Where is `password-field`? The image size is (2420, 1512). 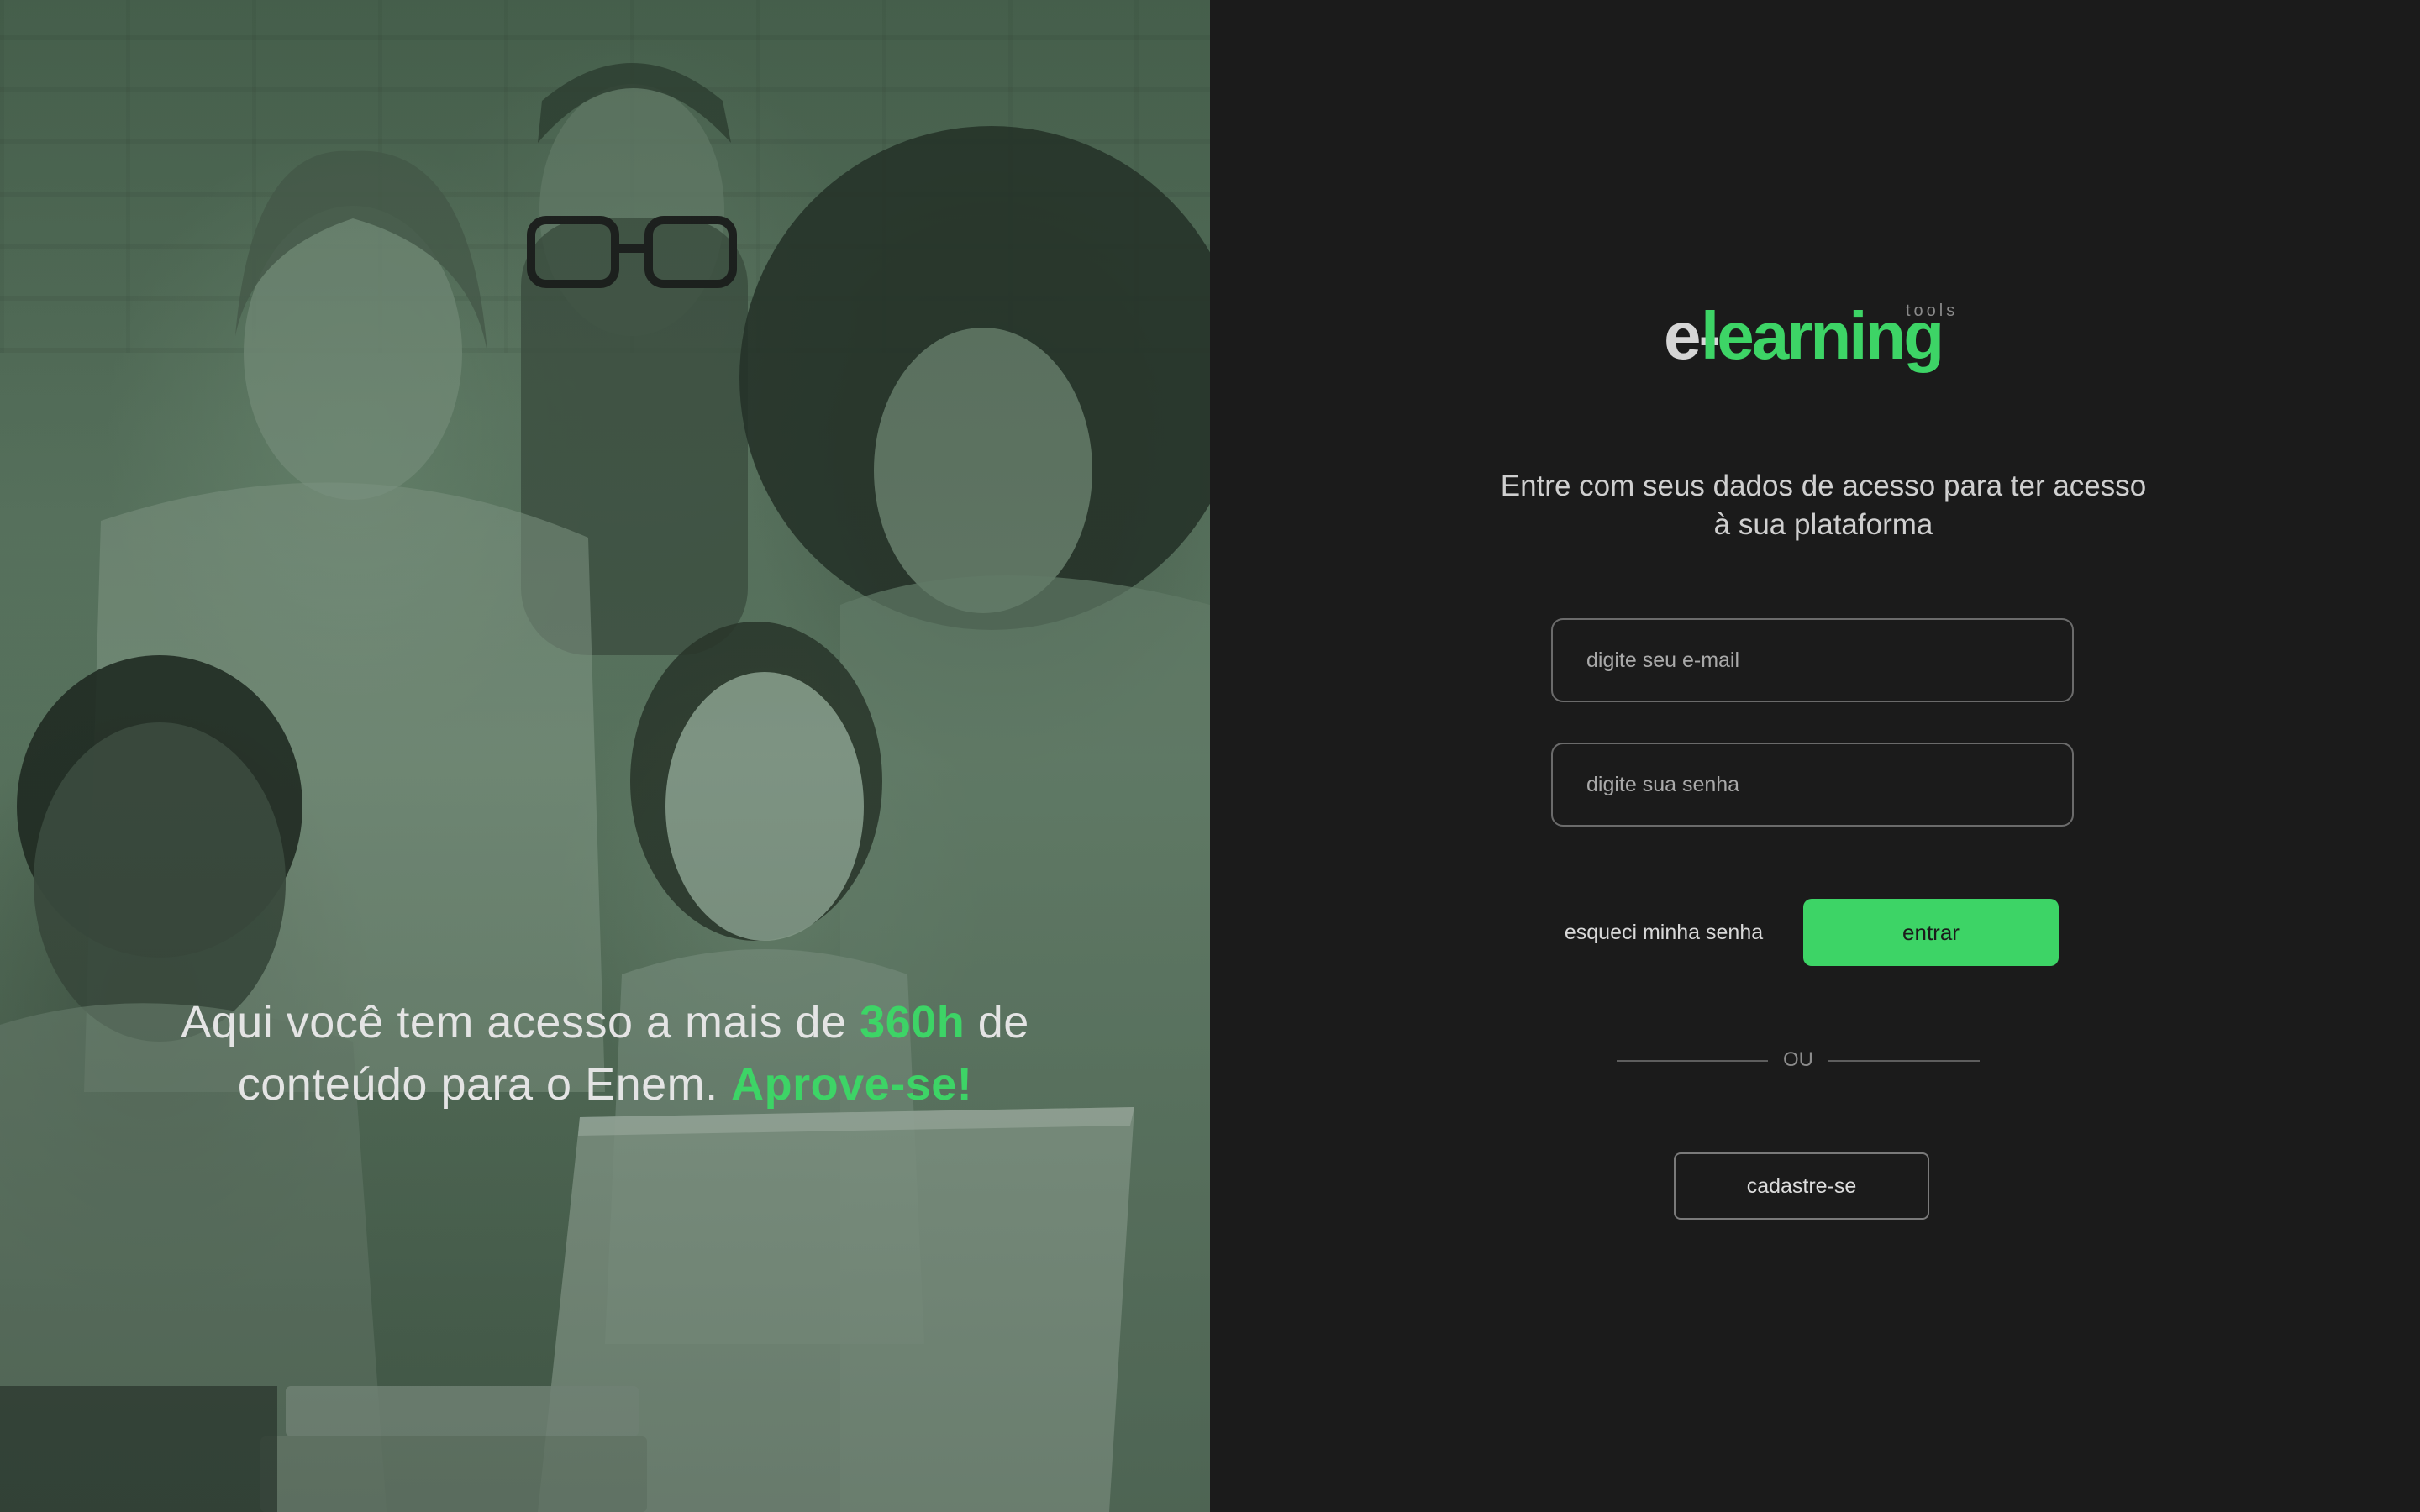 password-field is located at coordinates (1812, 785).